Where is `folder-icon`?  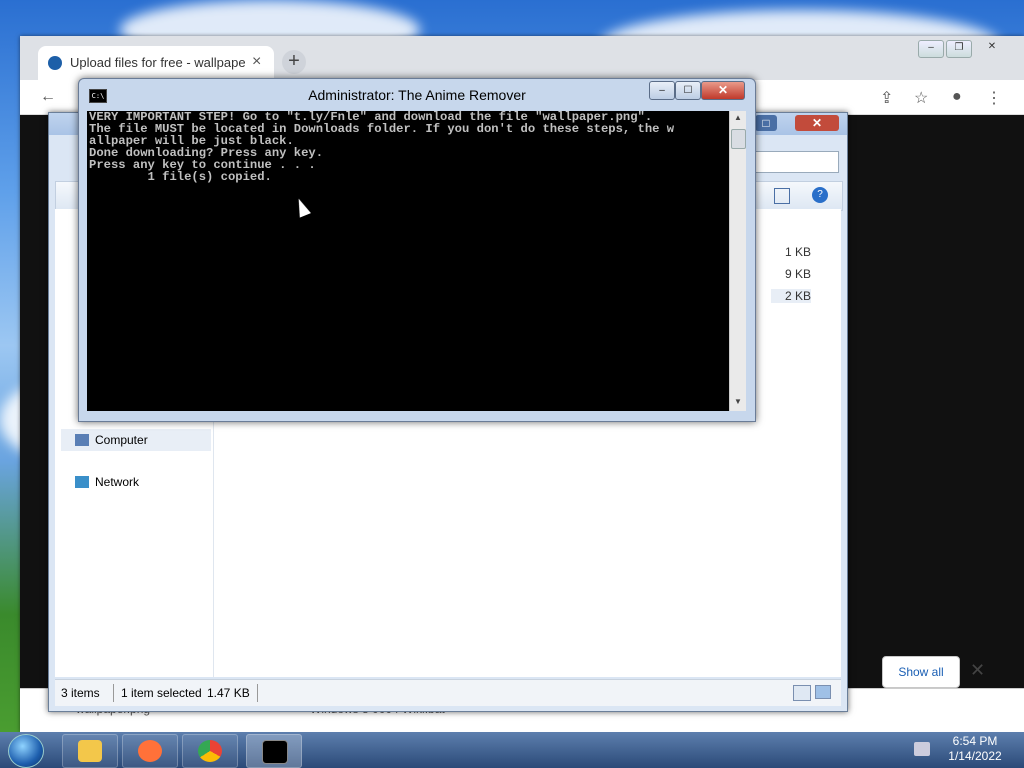 folder-icon is located at coordinates (90, 751).